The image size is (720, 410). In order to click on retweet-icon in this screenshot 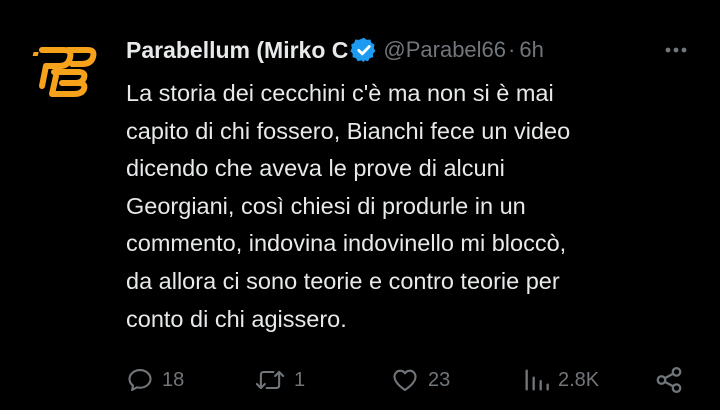, I will do `click(270, 380)`.